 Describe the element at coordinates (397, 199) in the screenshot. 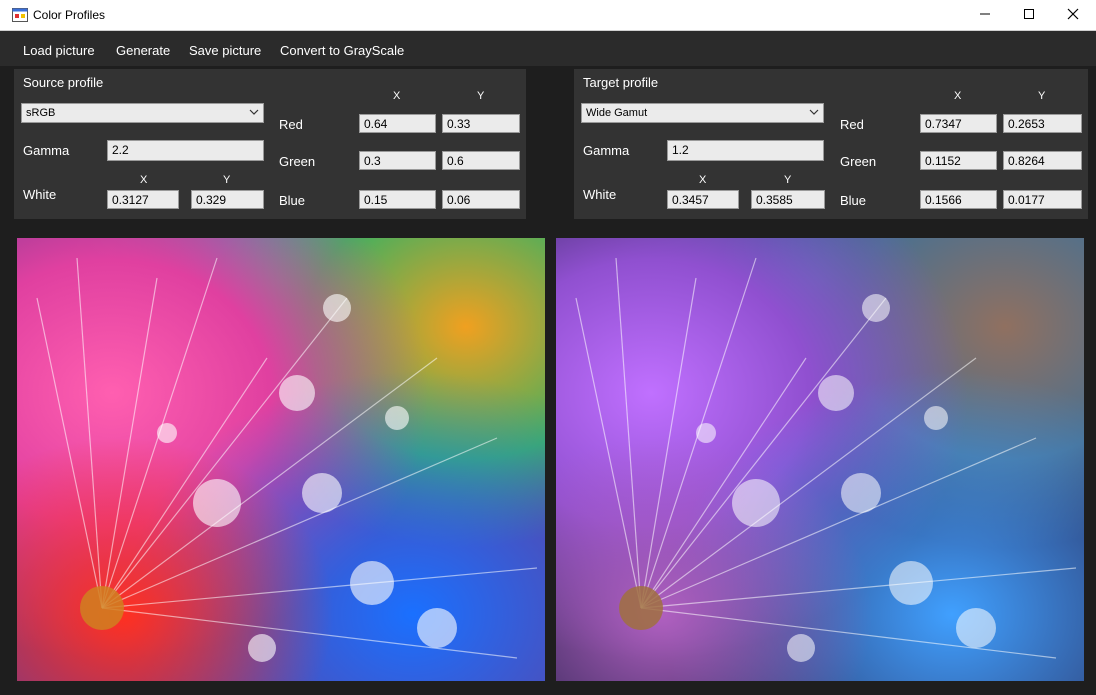

I see `source-blue-x-input: 0.15` at that location.